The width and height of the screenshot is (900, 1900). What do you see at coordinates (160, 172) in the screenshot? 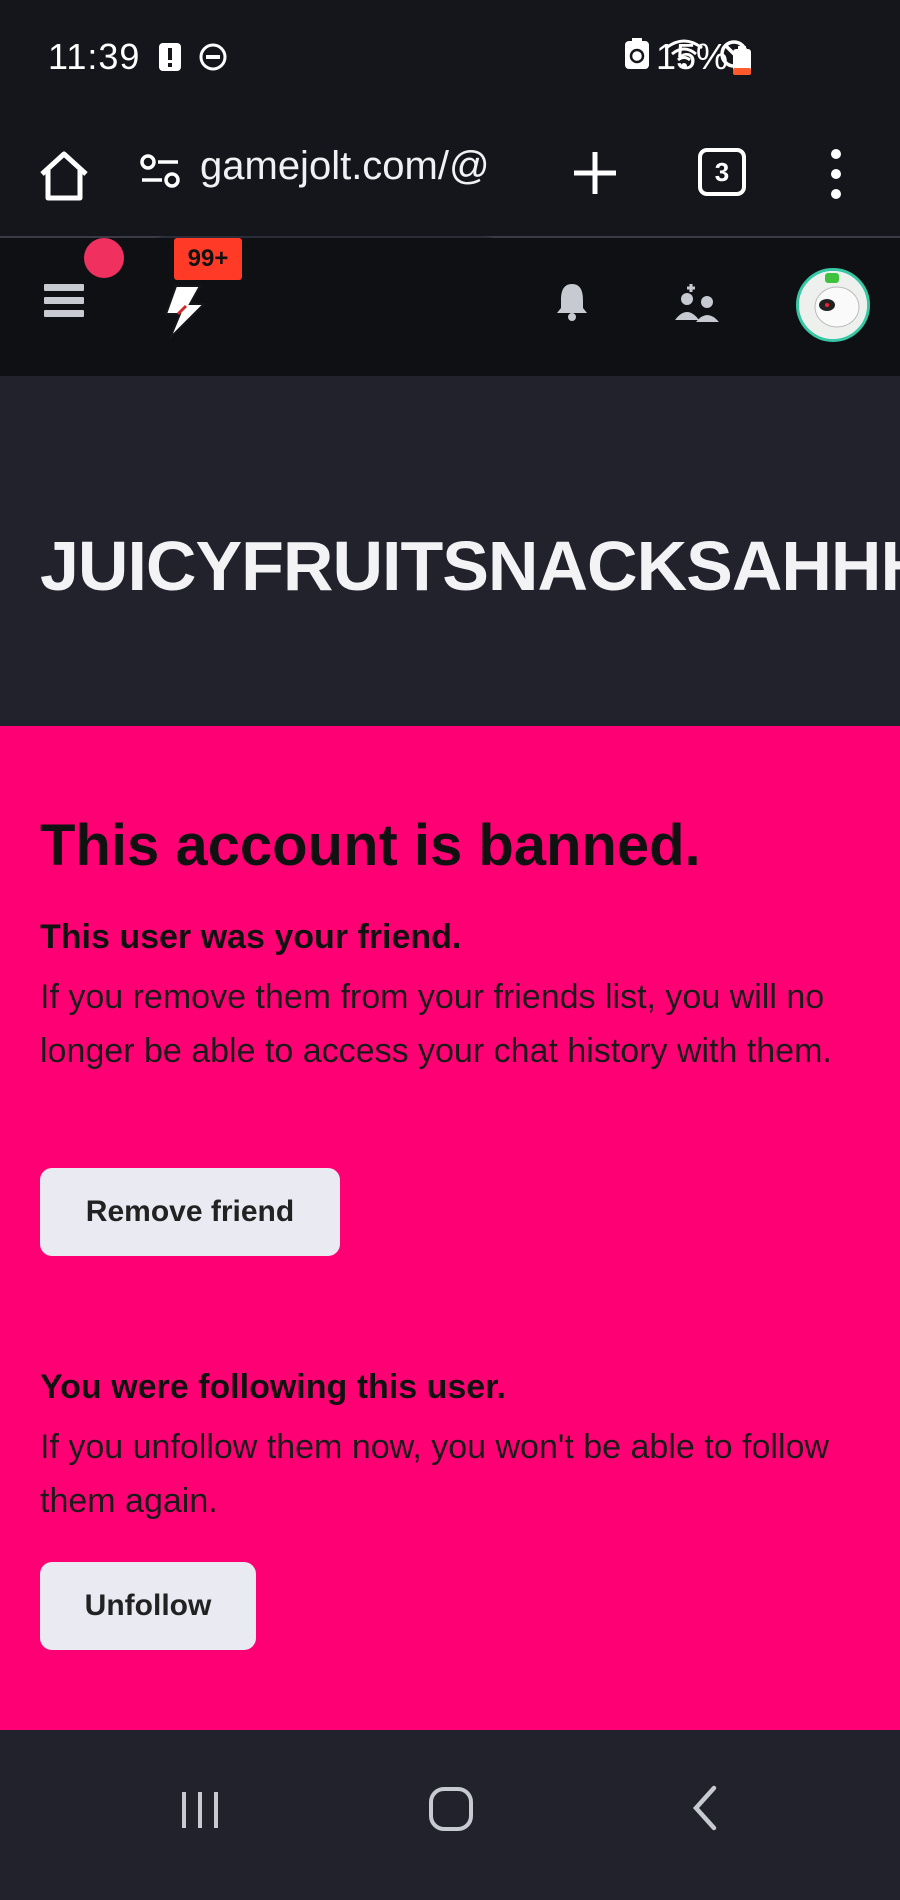
I see `site-settings-icon` at bounding box center [160, 172].